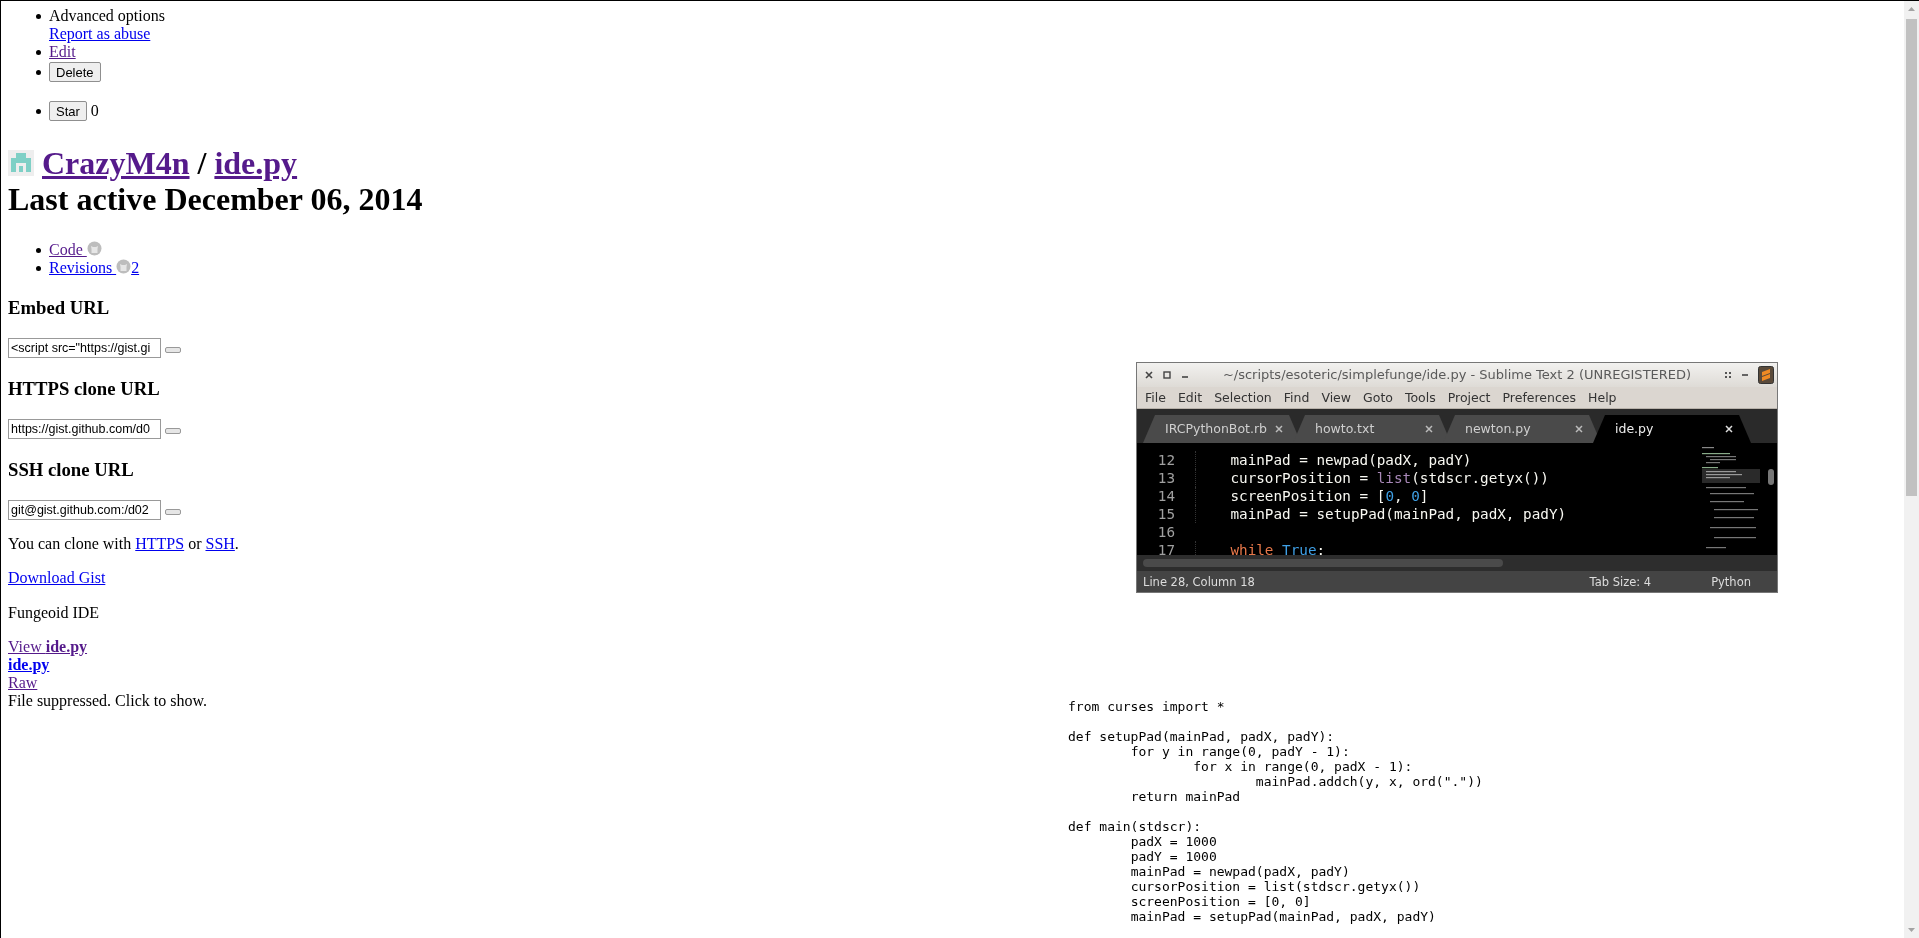 This screenshot has width=1919, height=938. I want to click on line-number: 16, so click(1165, 532).